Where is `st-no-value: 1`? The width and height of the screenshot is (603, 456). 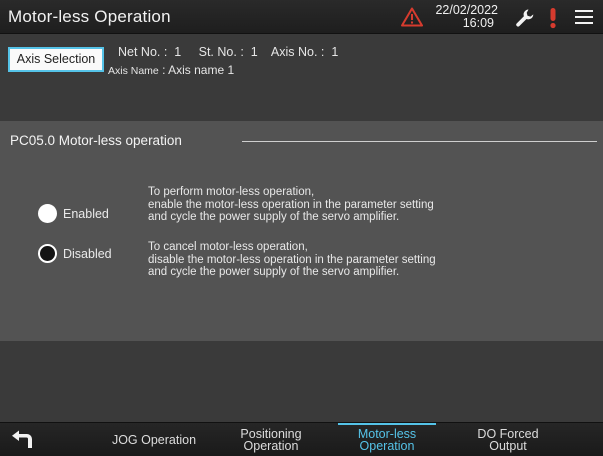 st-no-value: 1 is located at coordinates (254, 52).